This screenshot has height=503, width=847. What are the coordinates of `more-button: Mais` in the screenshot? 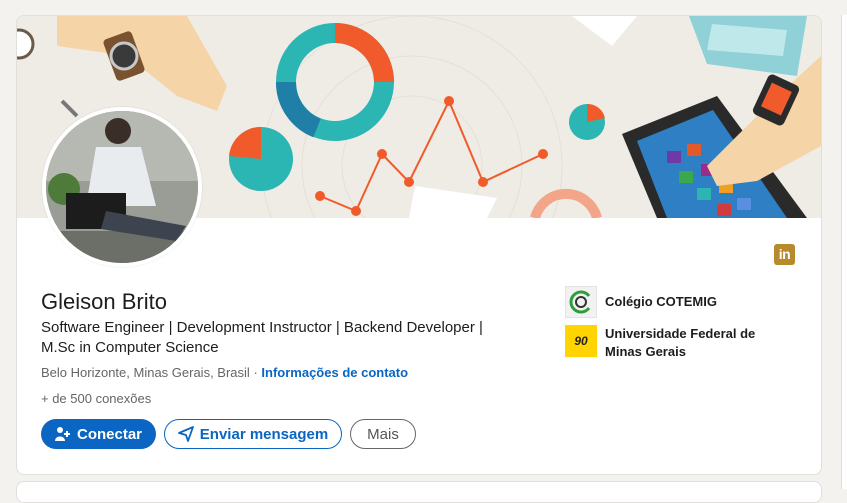 It's located at (383, 434).